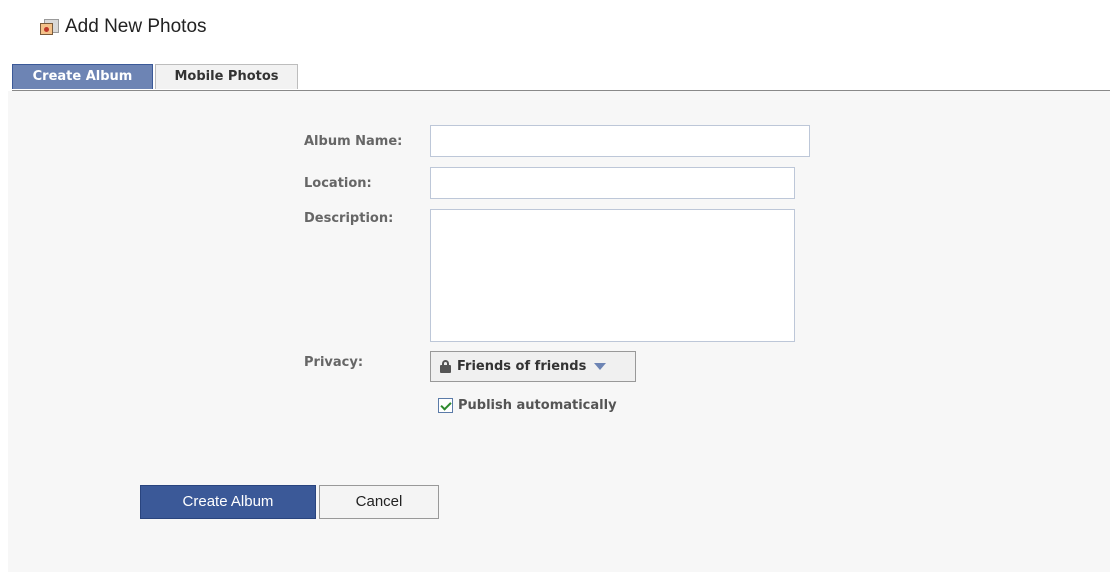  I want to click on publish-checkbox, so click(445, 405).